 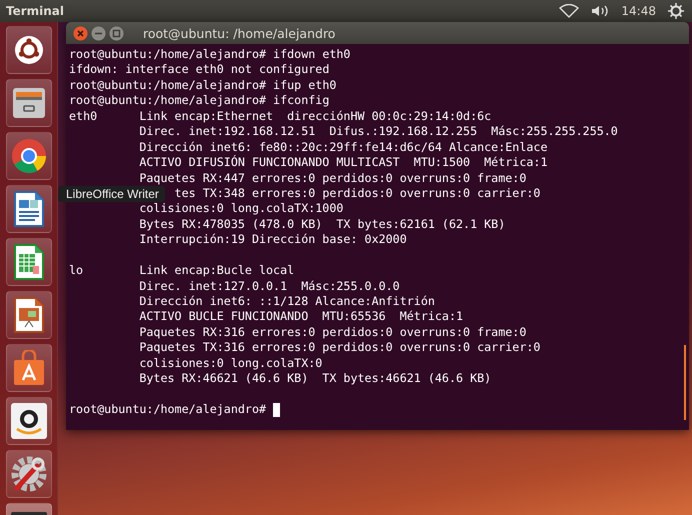 I want to click on browser-icon, so click(x=28, y=156).